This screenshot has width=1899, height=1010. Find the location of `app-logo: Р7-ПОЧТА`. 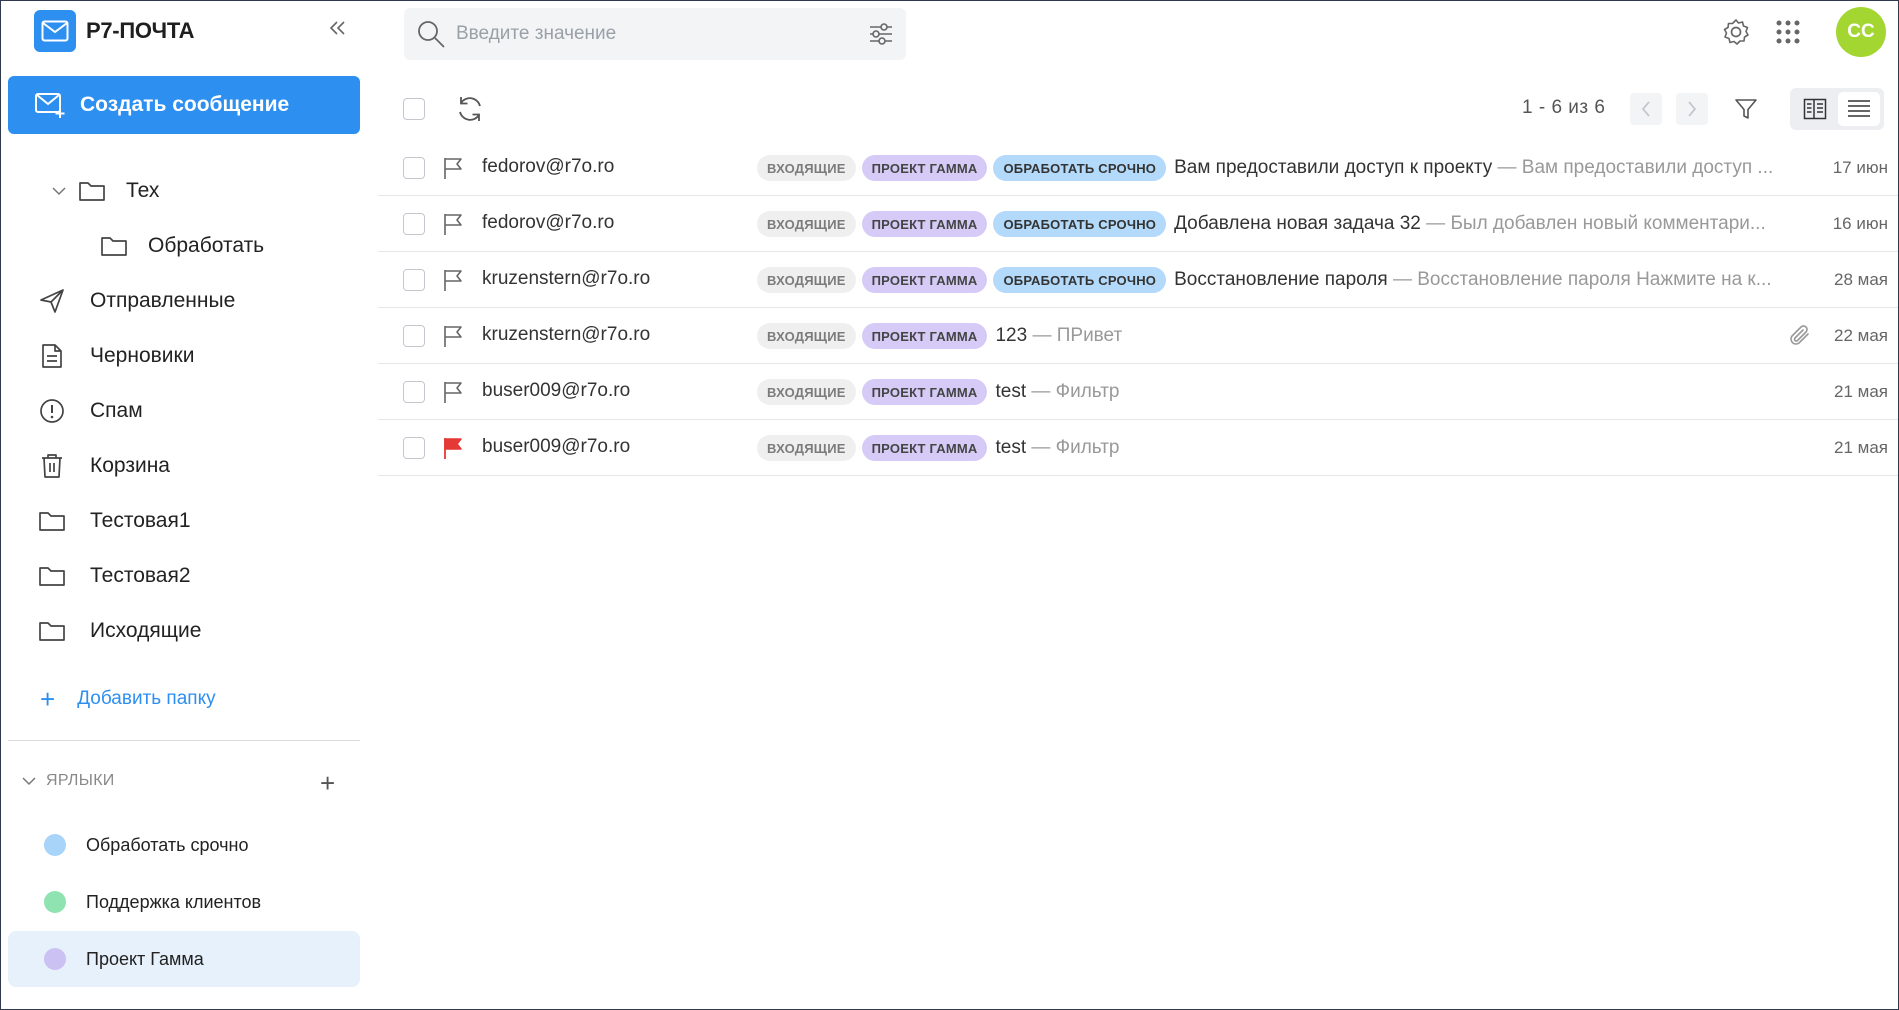

app-logo: Р7-ПОЧТА is located at coordinates (114, 31).